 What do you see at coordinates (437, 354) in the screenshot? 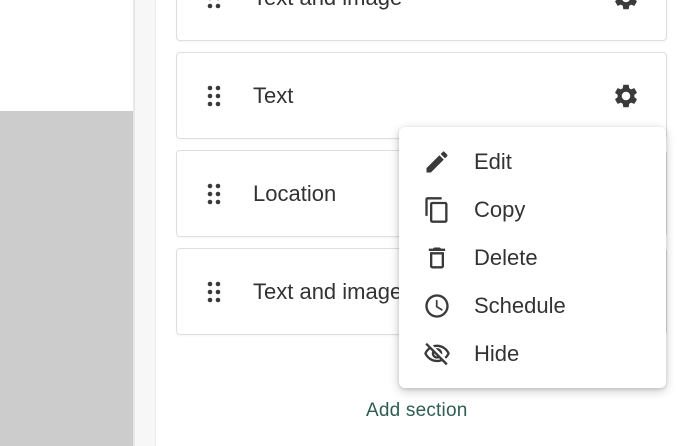
I see `eye-off-icon` at bounding box center [437, 354].